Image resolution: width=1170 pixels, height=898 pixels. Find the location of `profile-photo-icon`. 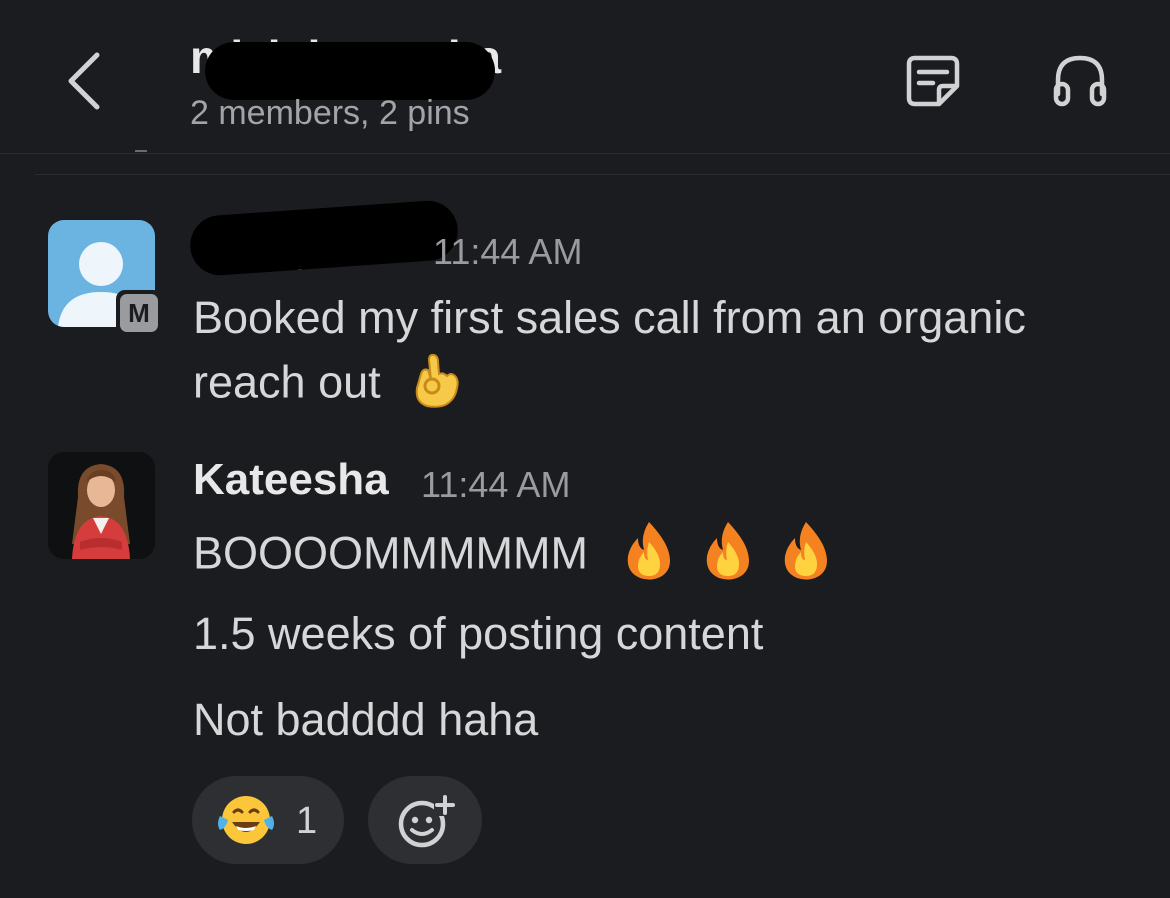

profile-photo-icon is located at coordinates (101, 505).